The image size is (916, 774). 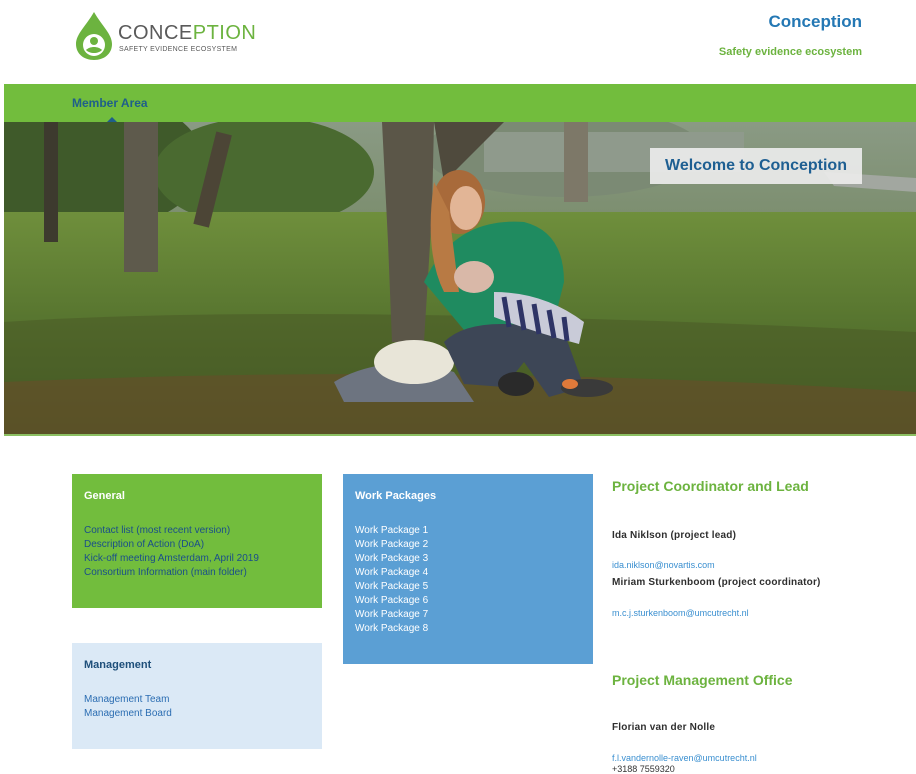 I want to click on link-work-package: Work Package 8, so click(x=468, y=629).